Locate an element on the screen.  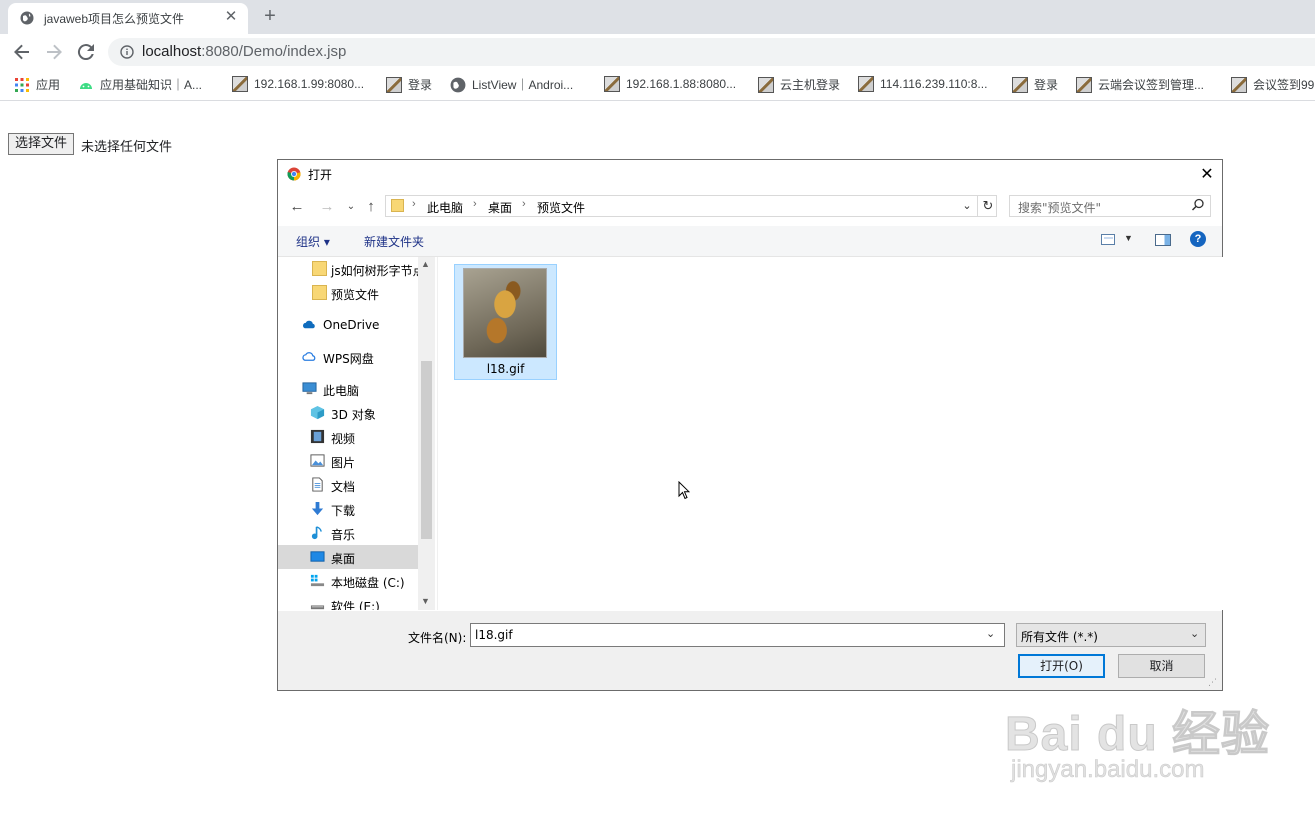
nav-item-label: 3D 对象 is located at coordinates (353, 415).